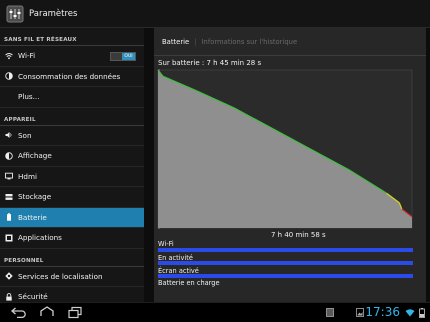  Describe the element at coordinates (9, 176) in the screenshot. I see `hdmi-icon` at that location.